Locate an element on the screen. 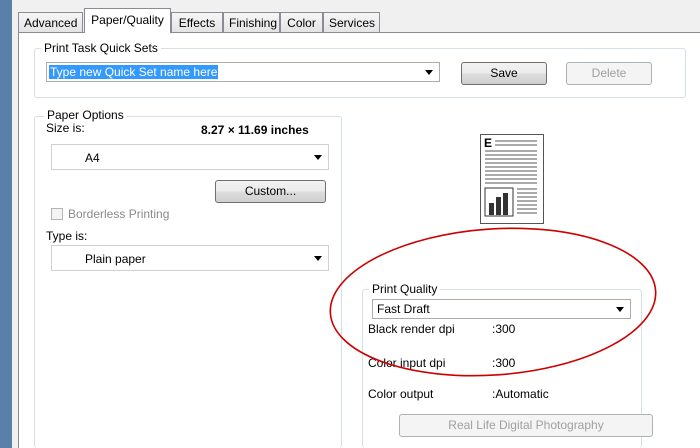 The image size is (700, 448). color-dpi-value: :300 is located at coordinates (504, 363).